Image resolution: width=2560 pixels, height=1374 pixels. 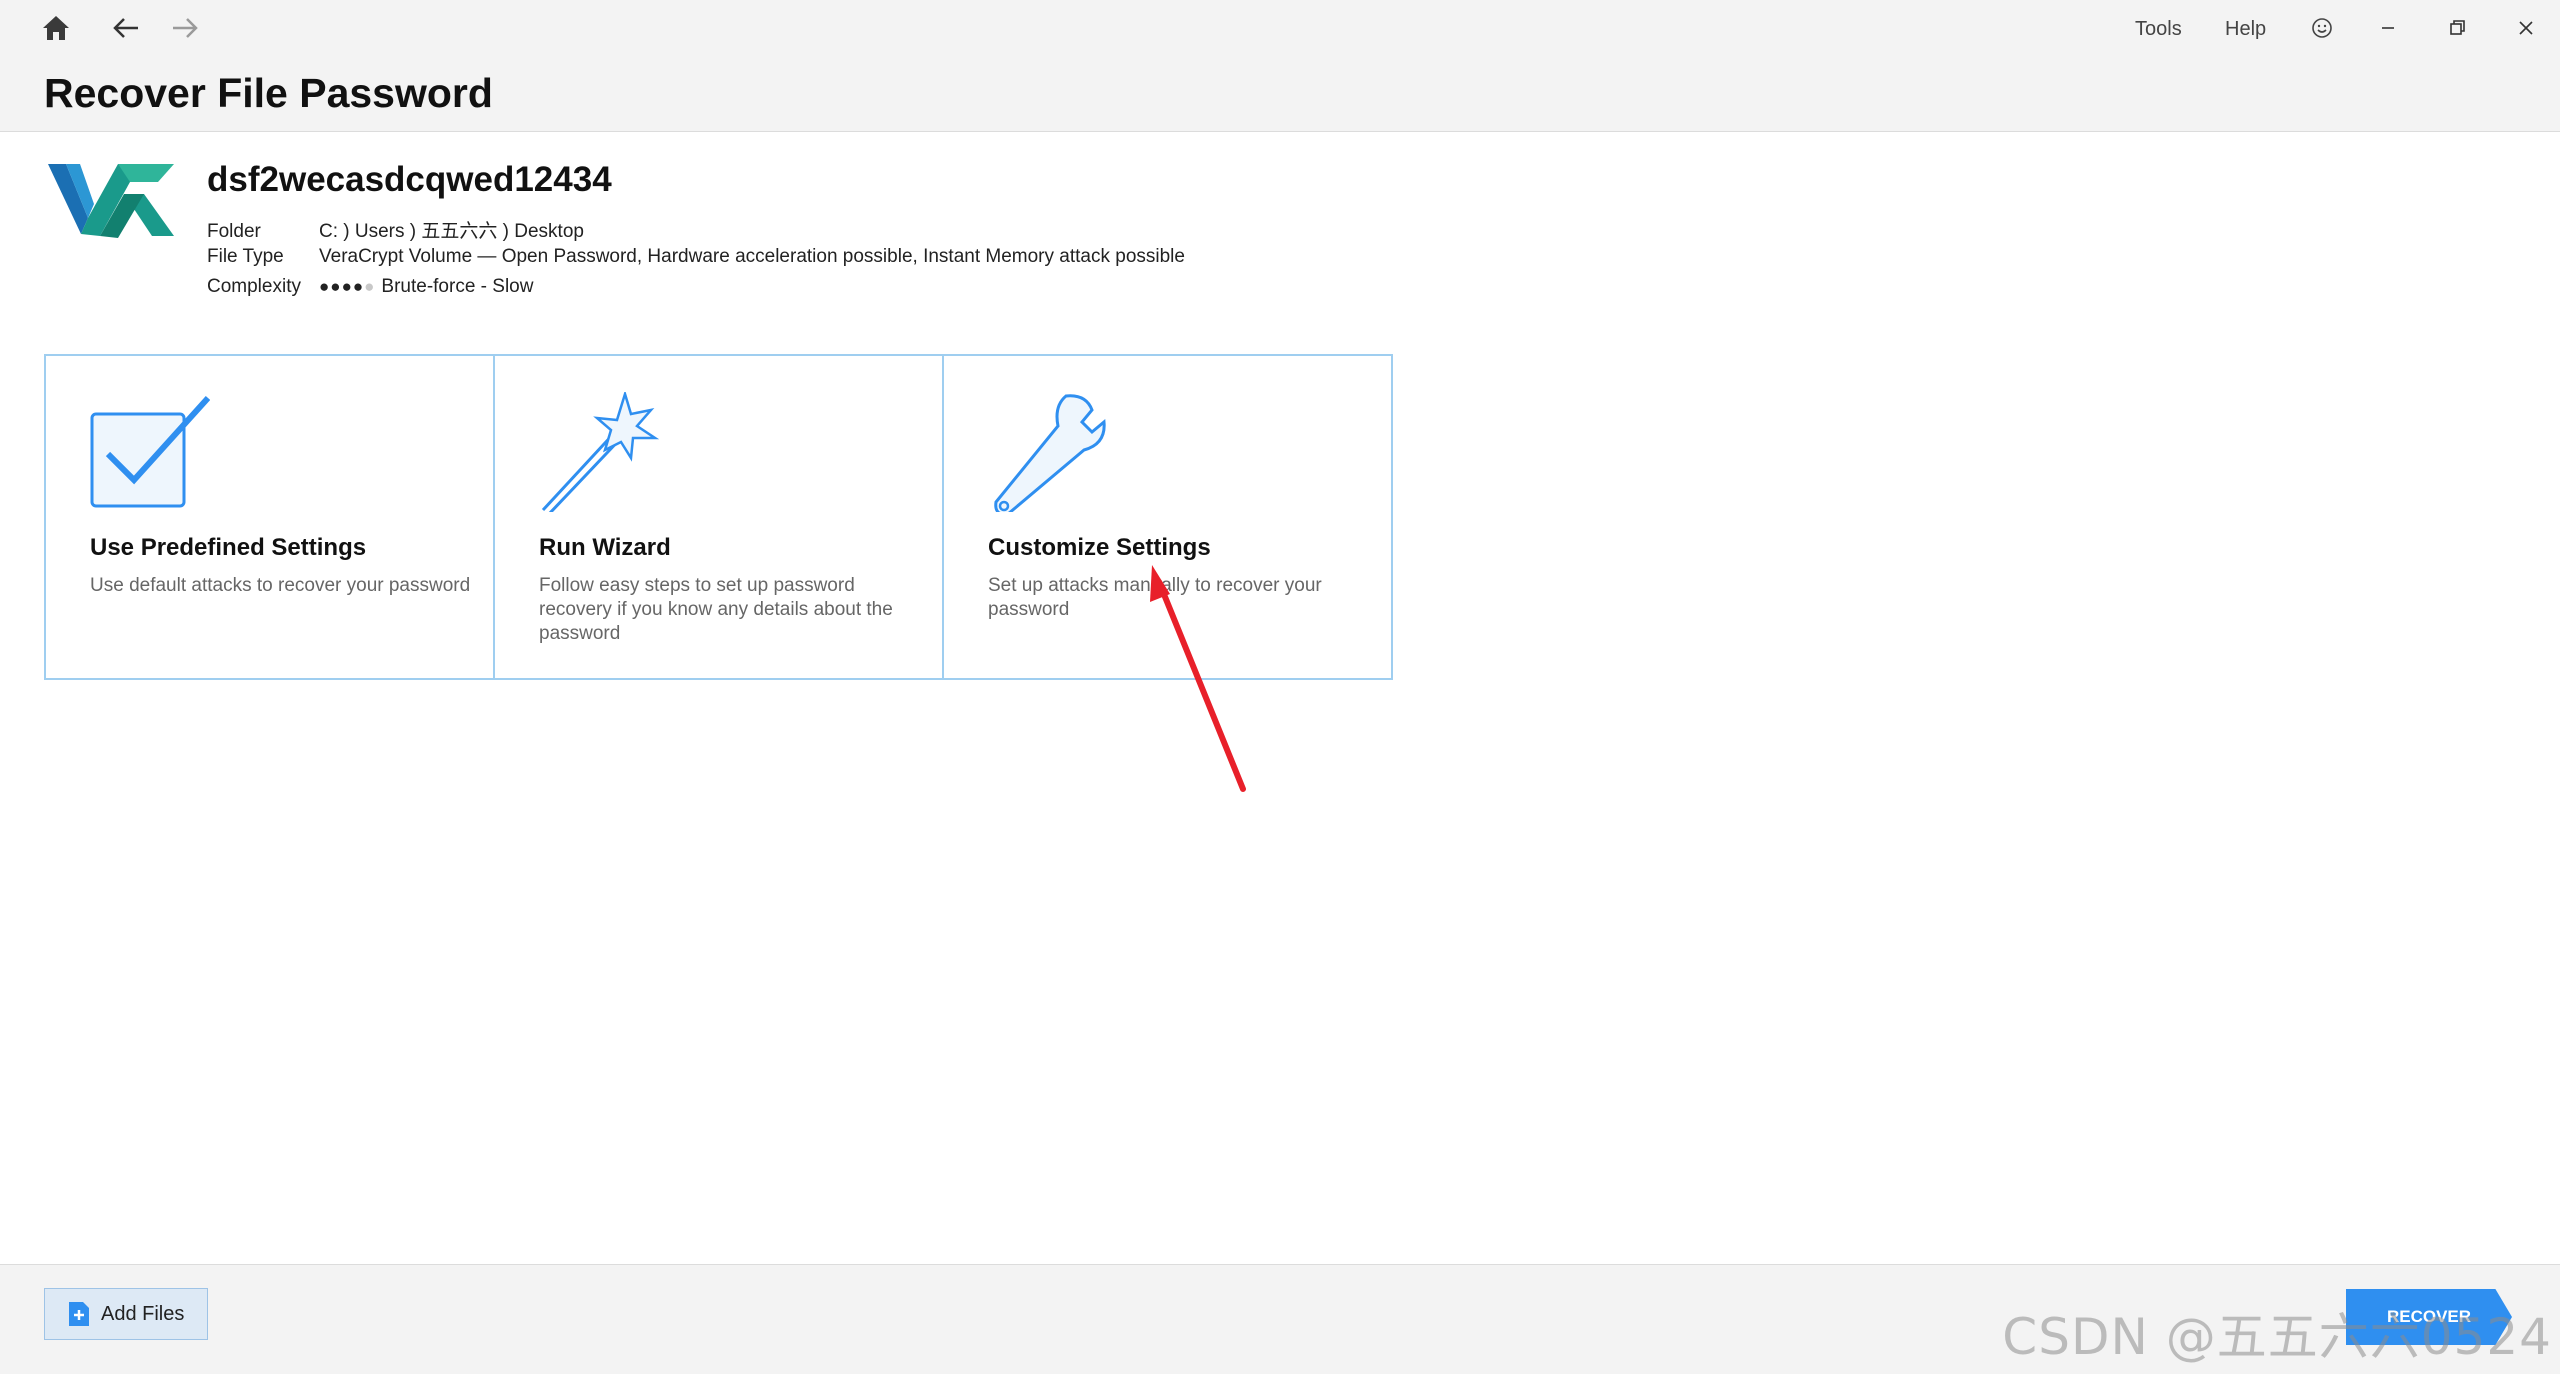 I want to click on restore-icon, so click(x=2457, y=27).